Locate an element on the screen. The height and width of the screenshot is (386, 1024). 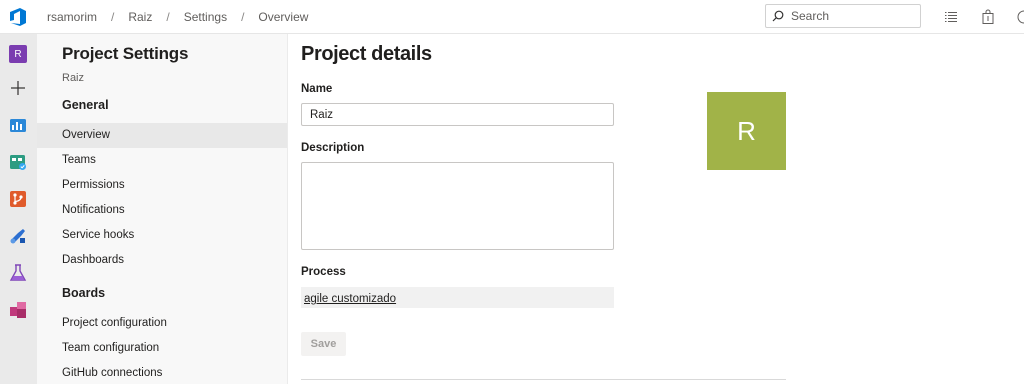
breadcrumb-overview: Overview is located at coordinates (283, 17).